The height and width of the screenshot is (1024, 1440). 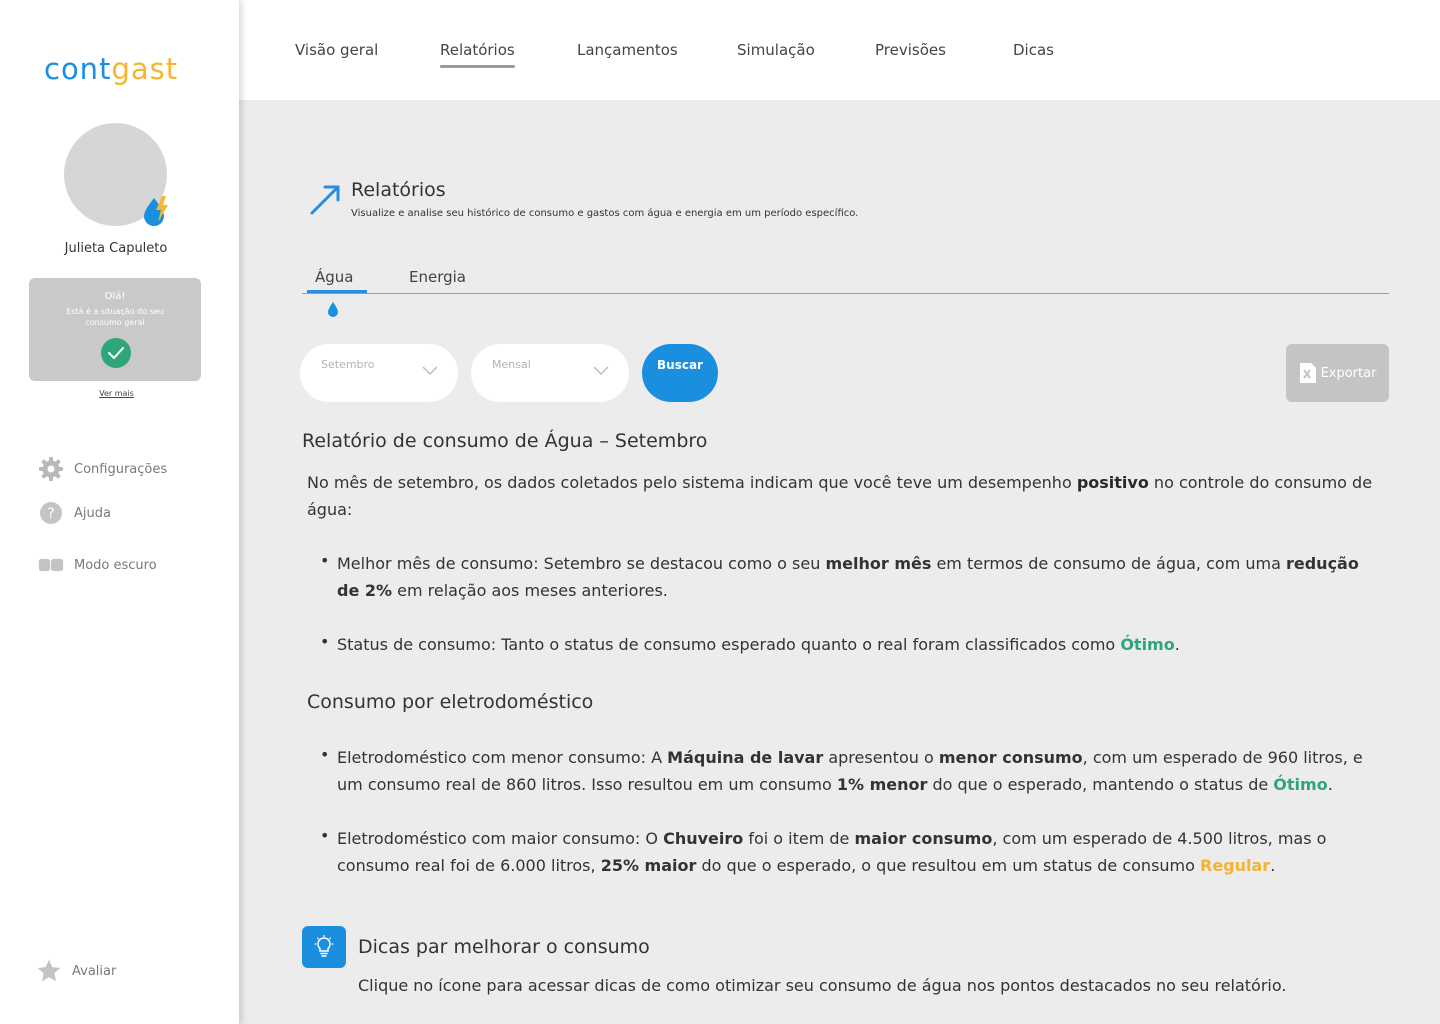 What do you see at coordinates (502, 757) in the screenshot?
I see `text-segment: Eletrodoméstico com menor consumo: A` at bounding box center [502, 757].